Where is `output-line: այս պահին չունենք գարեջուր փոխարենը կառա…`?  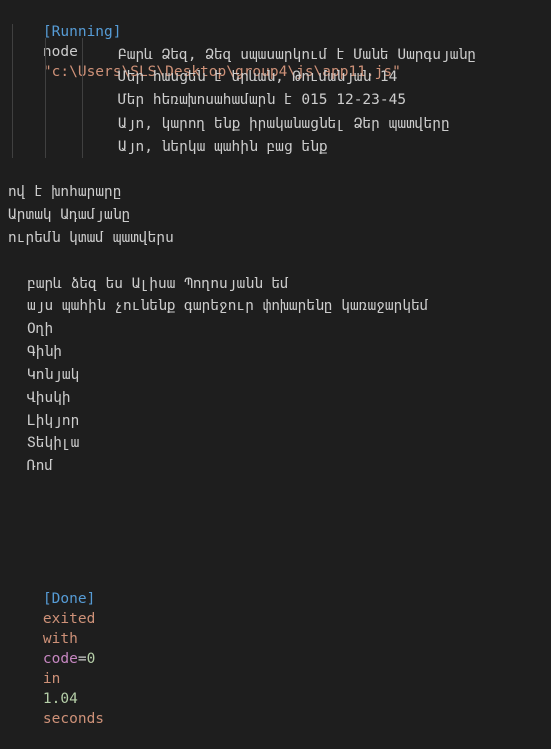
output-line: այս պահին չունենք գարեջուր փոխարենը կառա… is located at coordinates (228, 306).